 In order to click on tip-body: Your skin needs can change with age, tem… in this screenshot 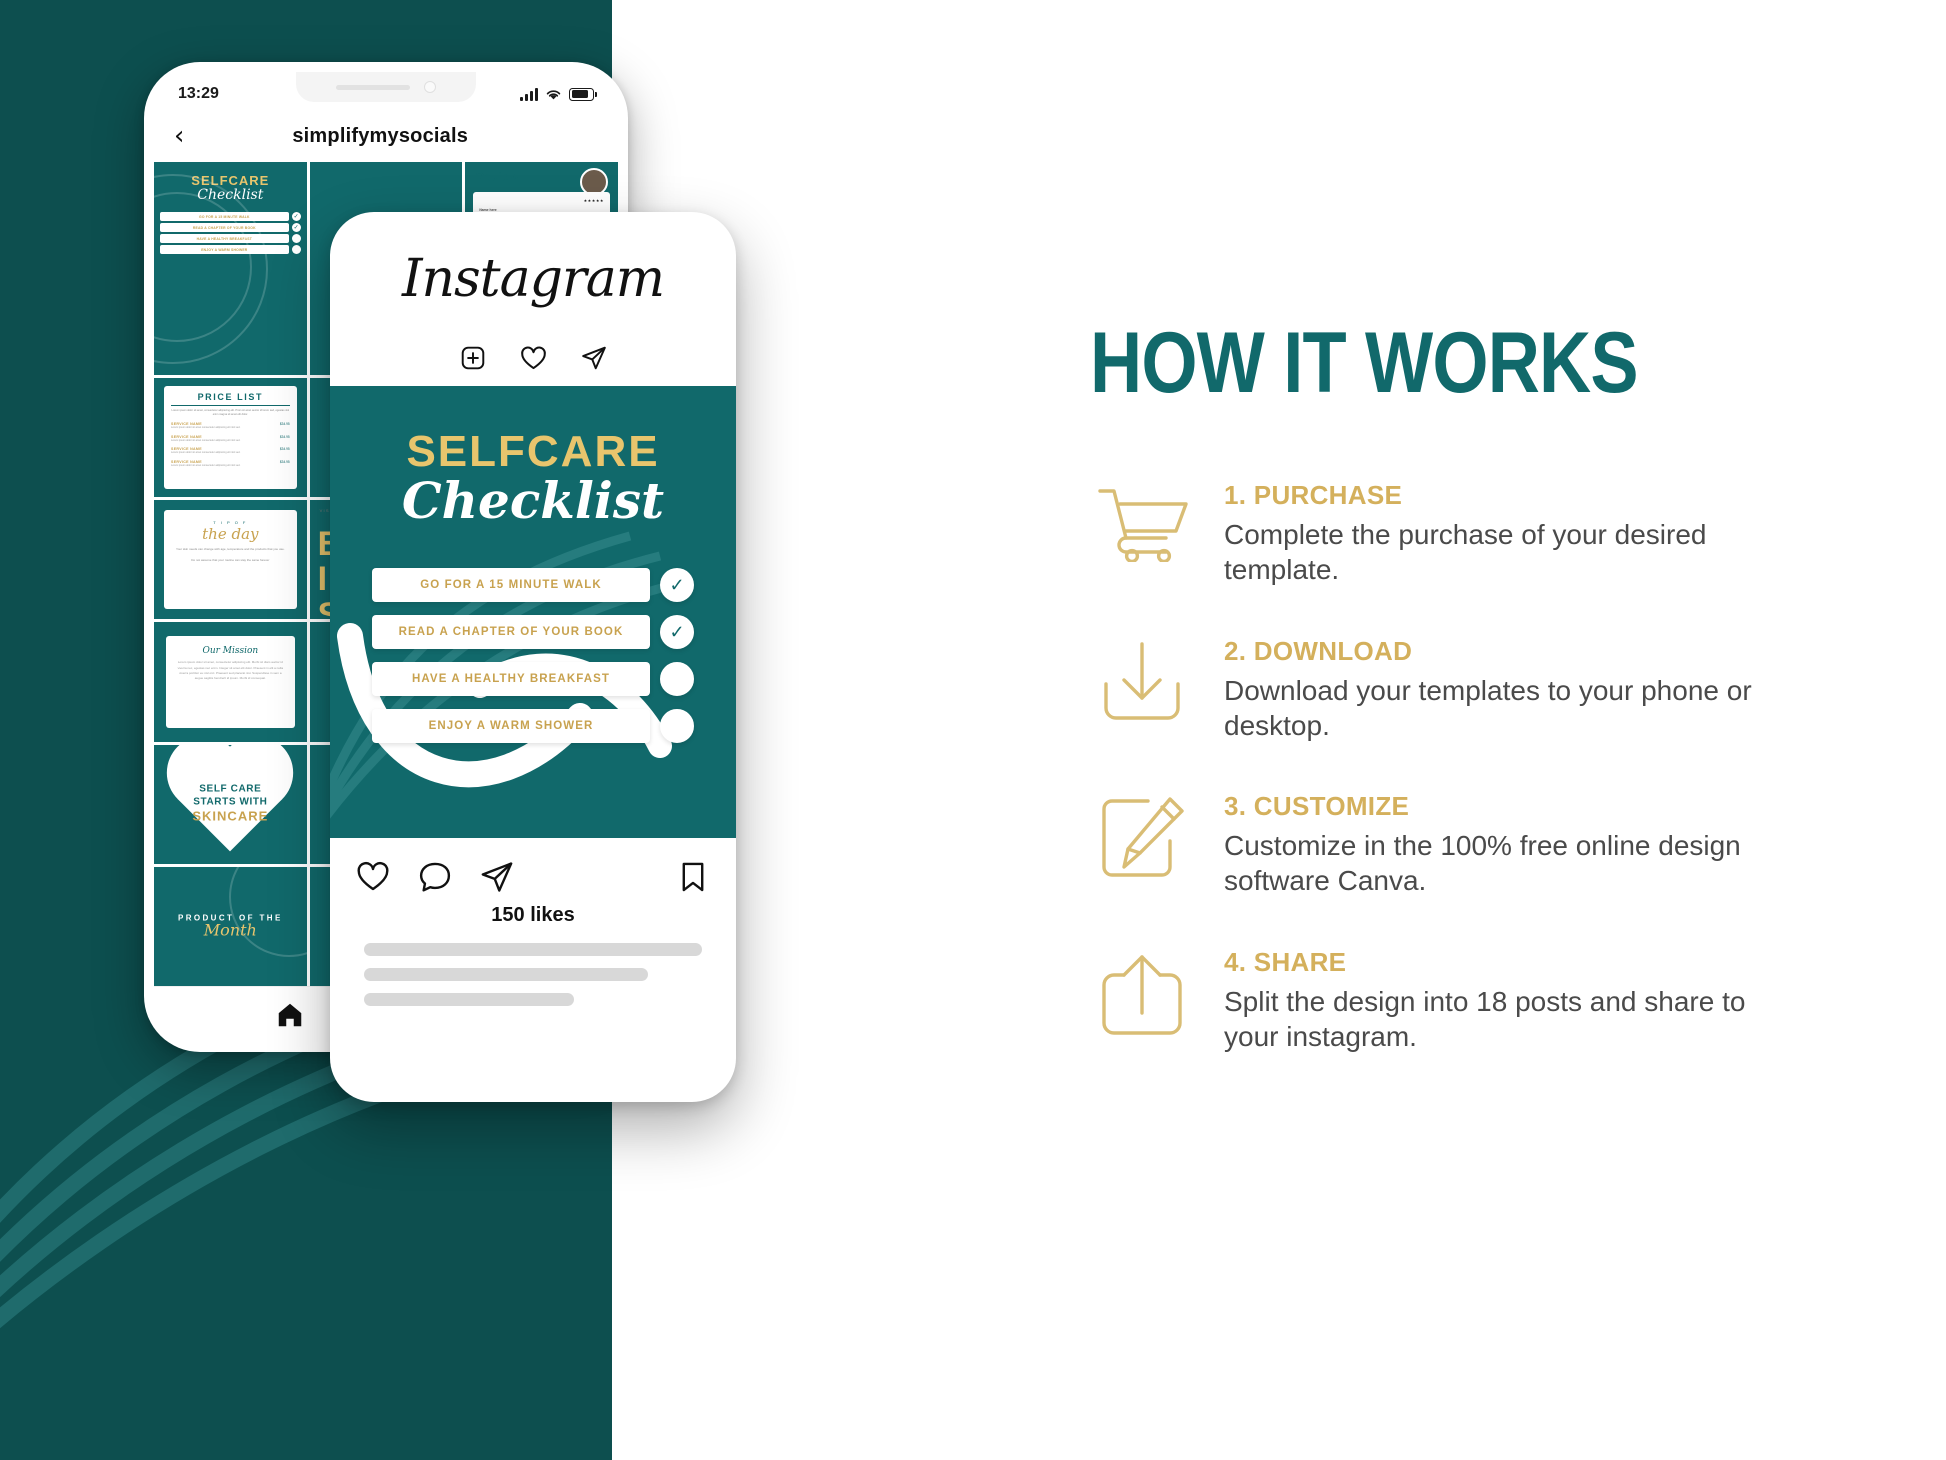, I will do `click(230, 549)`.